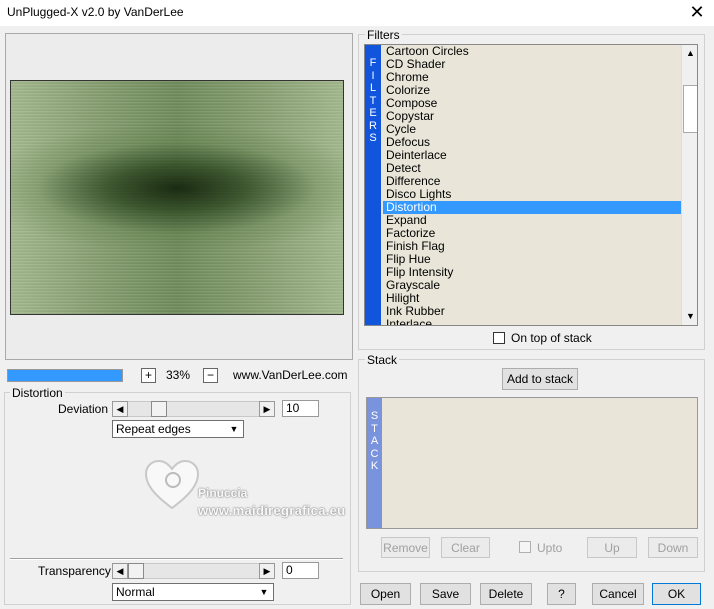  What do you see at coordinates (532, 322) in the screenshot?
I see `filter-list-item: Interlace` at bounding box center [532, 322].